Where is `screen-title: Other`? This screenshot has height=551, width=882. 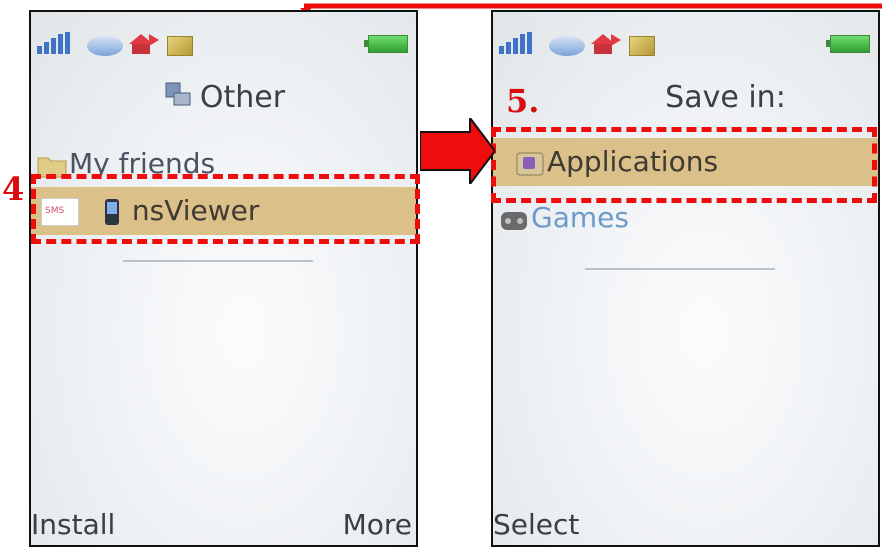
screen-title: Other is located at coordinates (223, 97).